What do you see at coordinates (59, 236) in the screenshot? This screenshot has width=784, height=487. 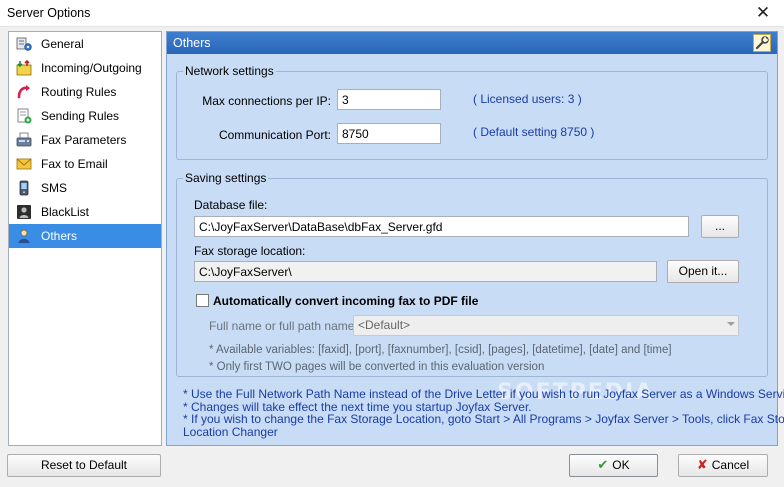 I see `sidebar-item-label: Others` at bounding box center [59, 236].